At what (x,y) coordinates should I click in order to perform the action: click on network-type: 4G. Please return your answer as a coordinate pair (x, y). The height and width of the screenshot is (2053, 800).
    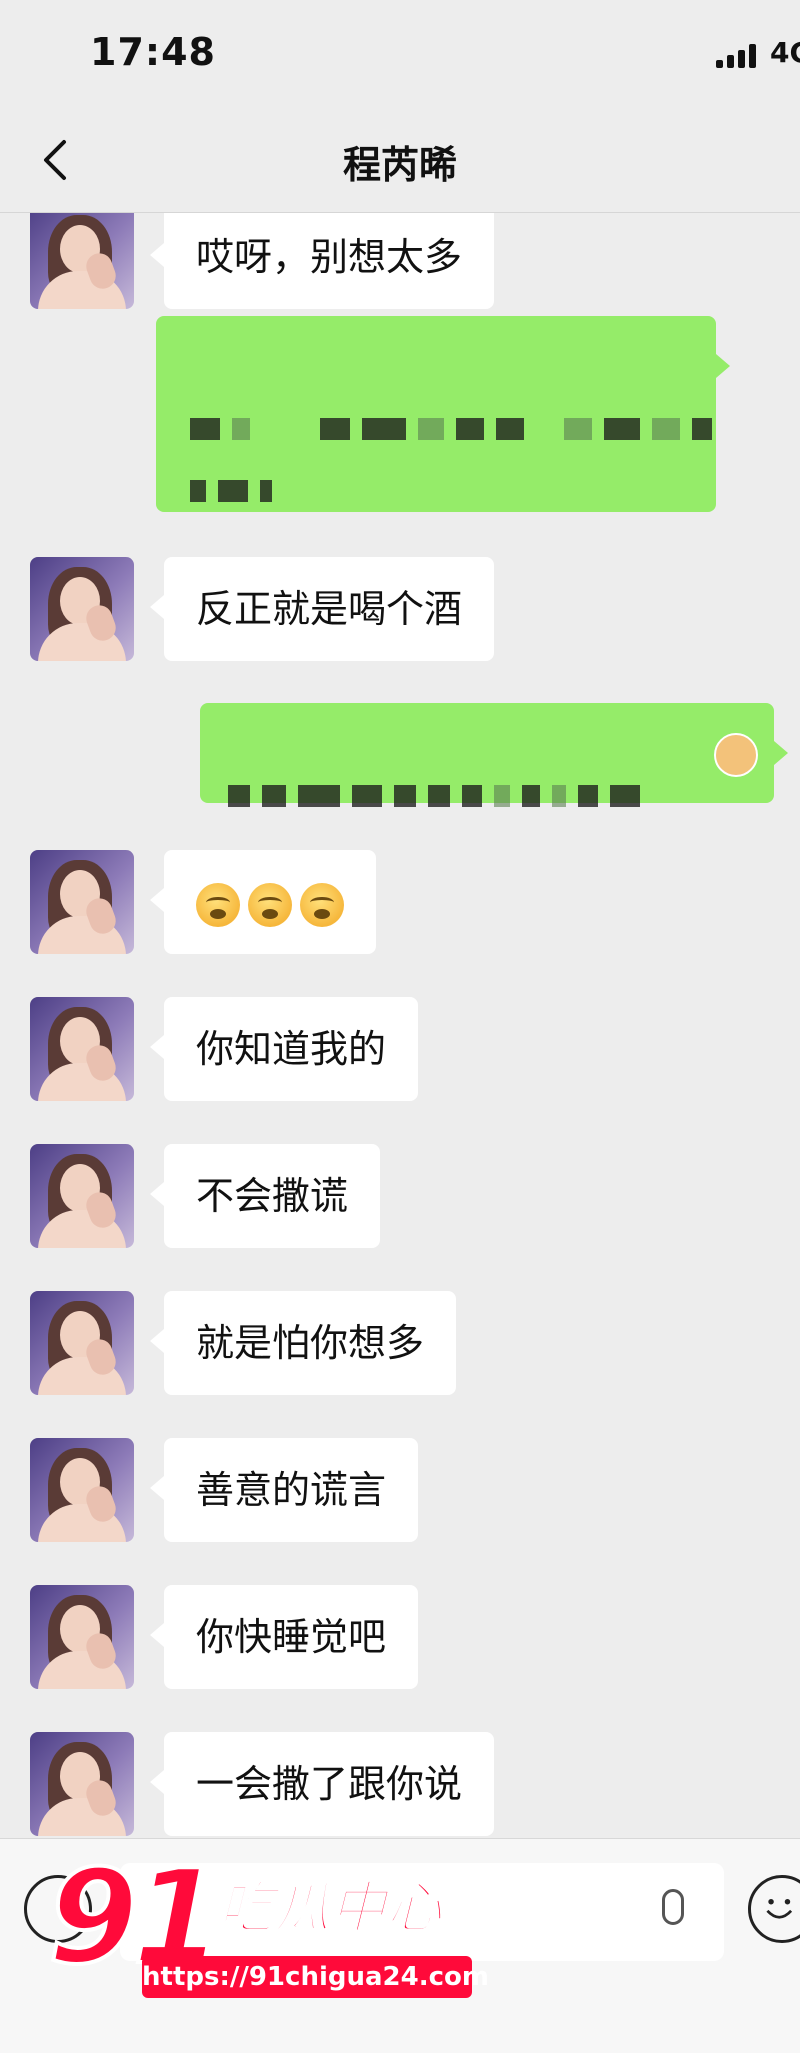
    Looking at the image, I should click on (785, 52).